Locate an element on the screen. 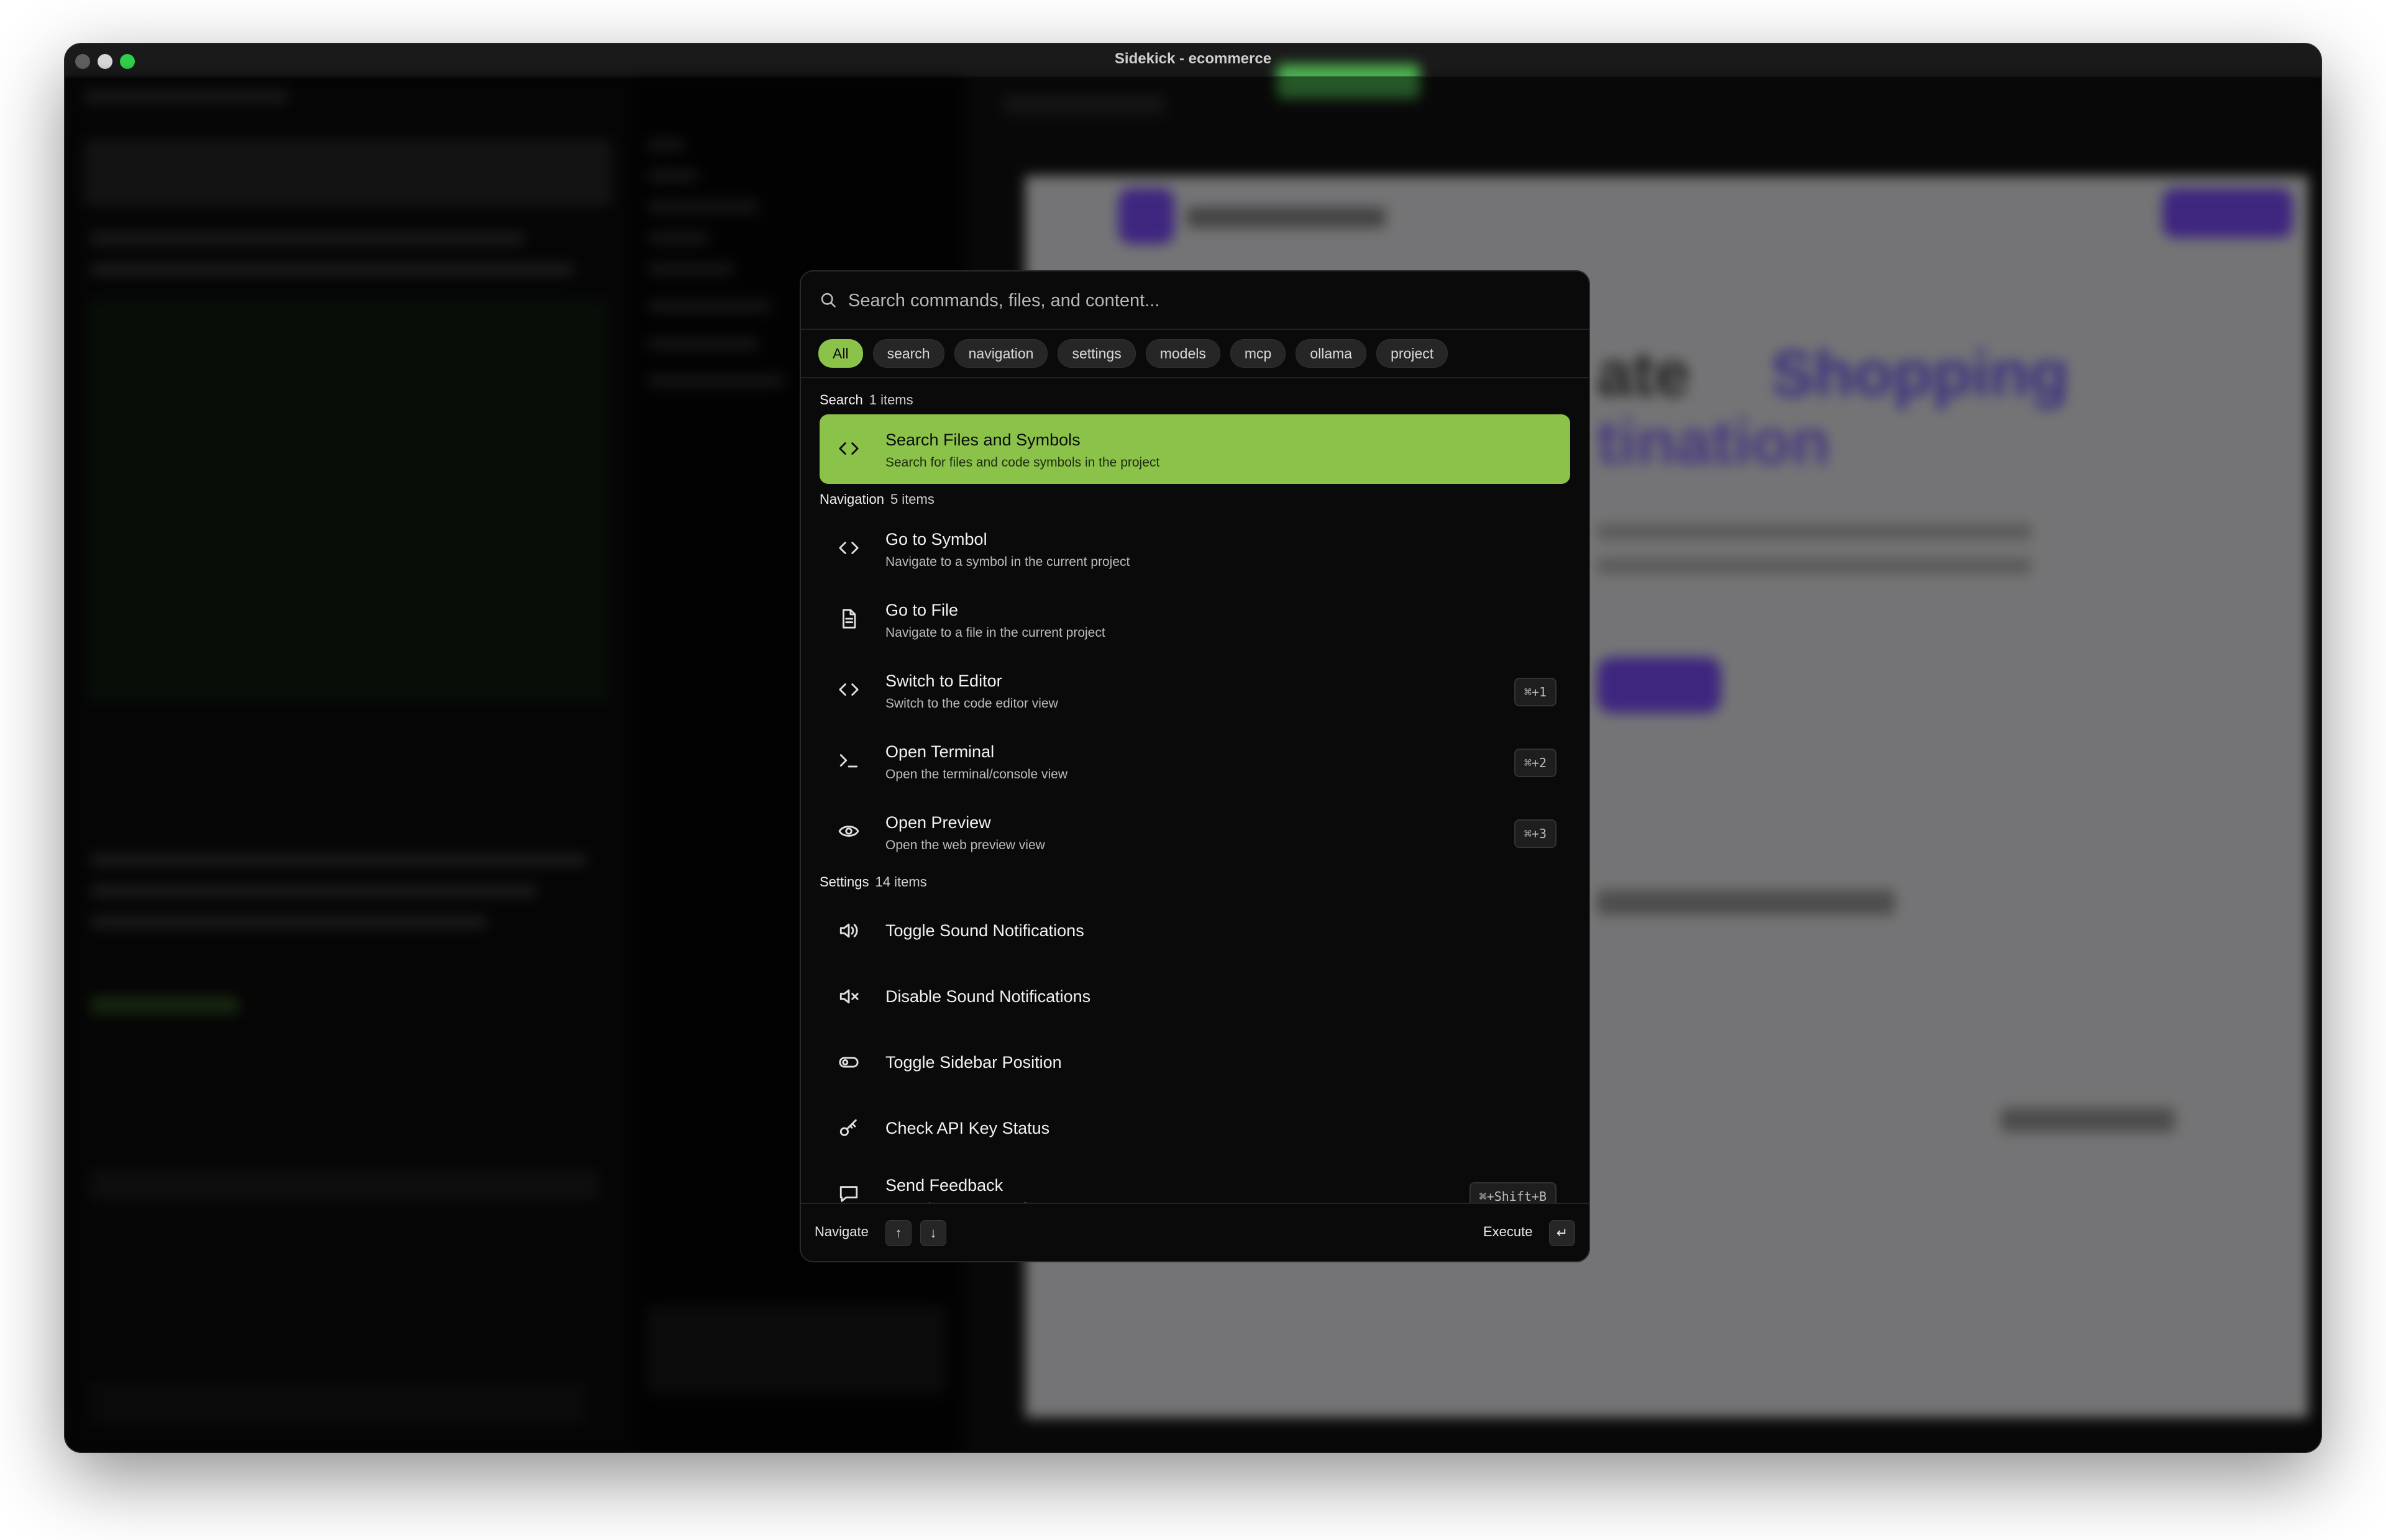  section-header-settings: Settings 14 items is located at coordinates (873, 882).